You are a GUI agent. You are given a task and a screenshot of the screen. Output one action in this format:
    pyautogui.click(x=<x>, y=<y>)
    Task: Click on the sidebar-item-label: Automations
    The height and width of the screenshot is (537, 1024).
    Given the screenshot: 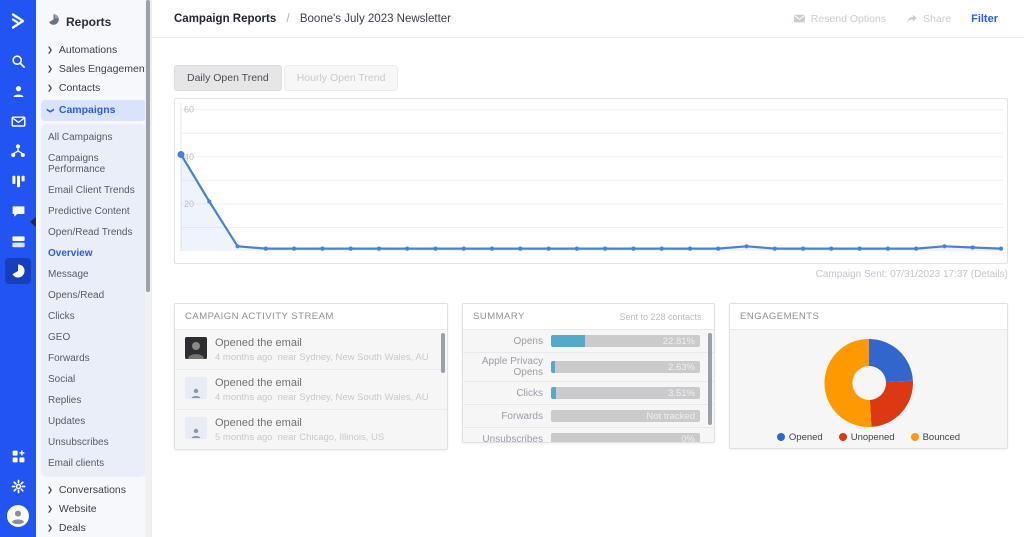 What is the action you would take?
    pyautogui.click(x=88, y=50)
    